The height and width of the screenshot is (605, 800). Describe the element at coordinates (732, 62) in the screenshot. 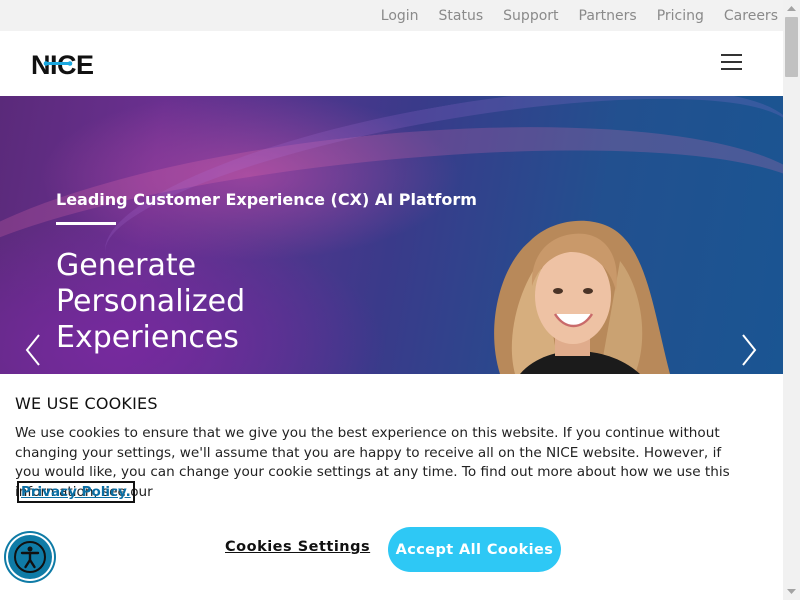

I see `hamburger-menu-icon` at that location.